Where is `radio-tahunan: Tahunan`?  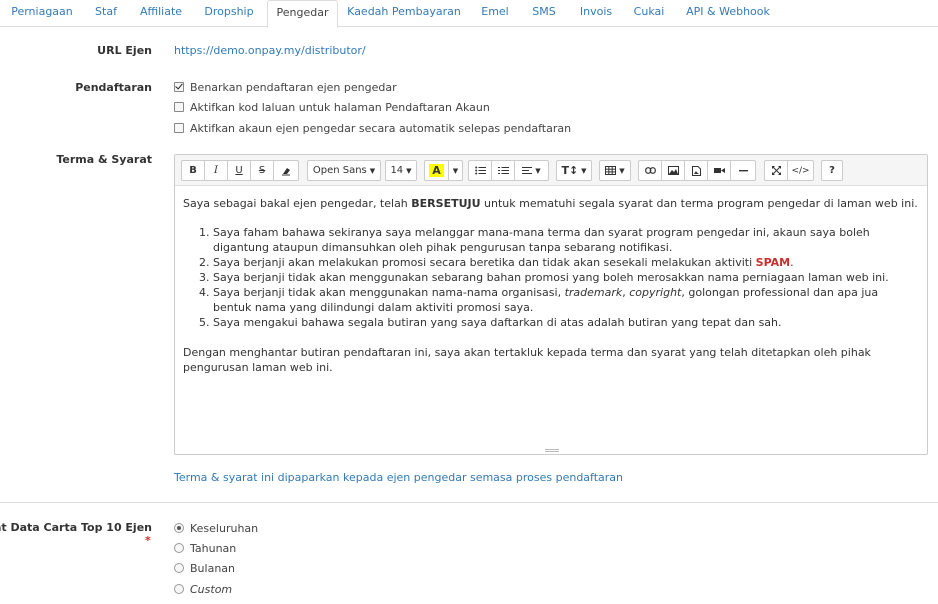 radio-tahunan: Tahunan is located at coordinates (205, 548).